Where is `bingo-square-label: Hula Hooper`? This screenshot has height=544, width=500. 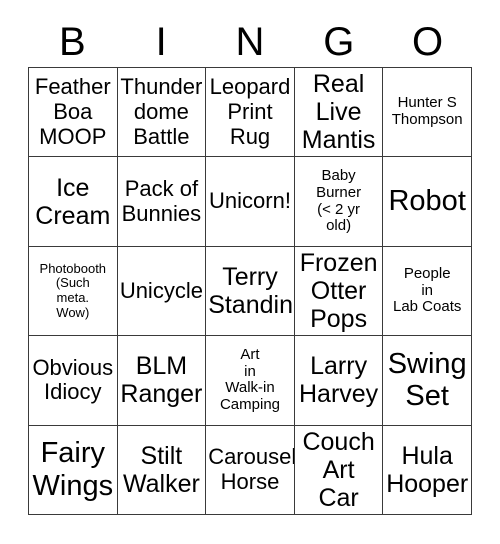 bingo-square-label: Hula Hooper is located at coordinates (427, 469).